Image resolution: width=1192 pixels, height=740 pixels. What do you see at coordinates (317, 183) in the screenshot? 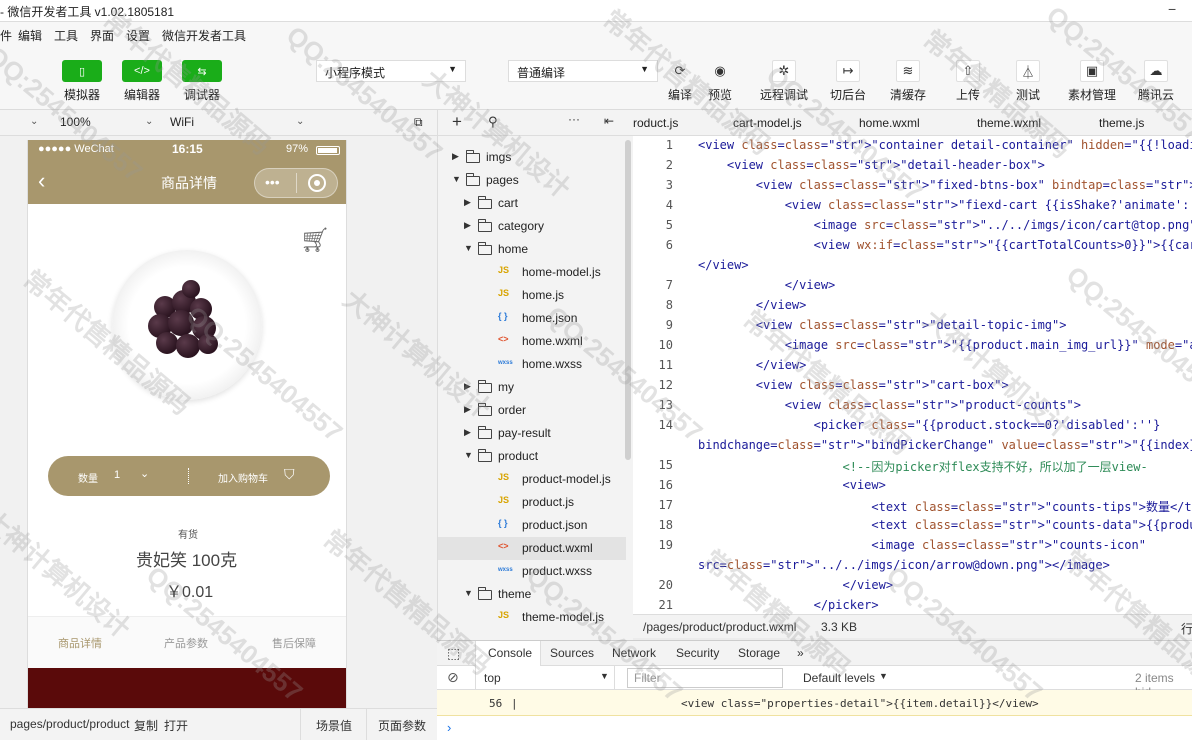
I see `close-circle-icon` at bounding box center [317, 183].